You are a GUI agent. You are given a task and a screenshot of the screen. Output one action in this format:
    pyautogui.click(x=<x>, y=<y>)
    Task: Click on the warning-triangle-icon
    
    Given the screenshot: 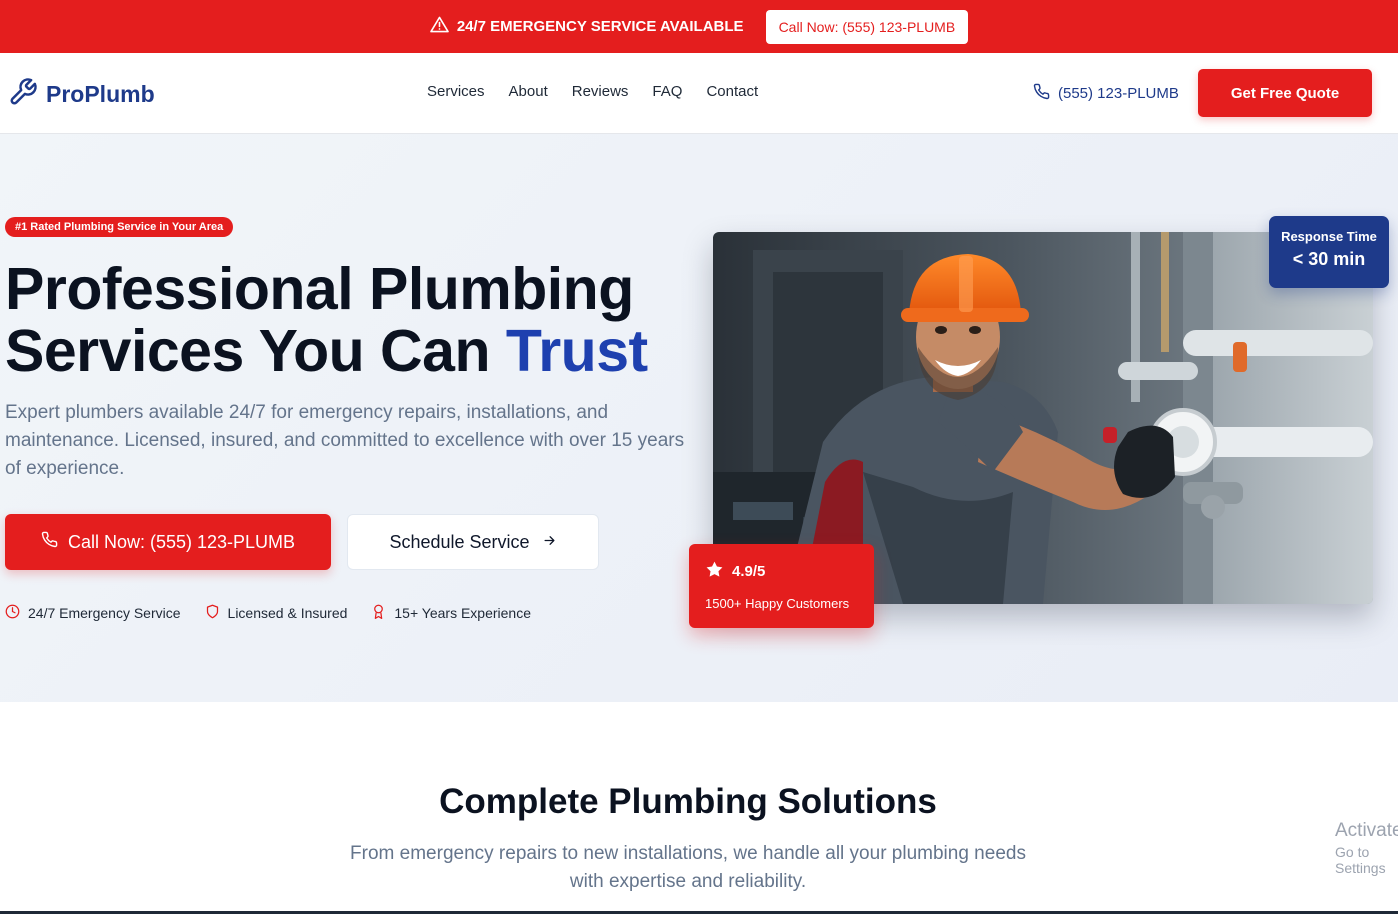 What is the action you would take?
    pyautogui.click(x=439, y=26)
    